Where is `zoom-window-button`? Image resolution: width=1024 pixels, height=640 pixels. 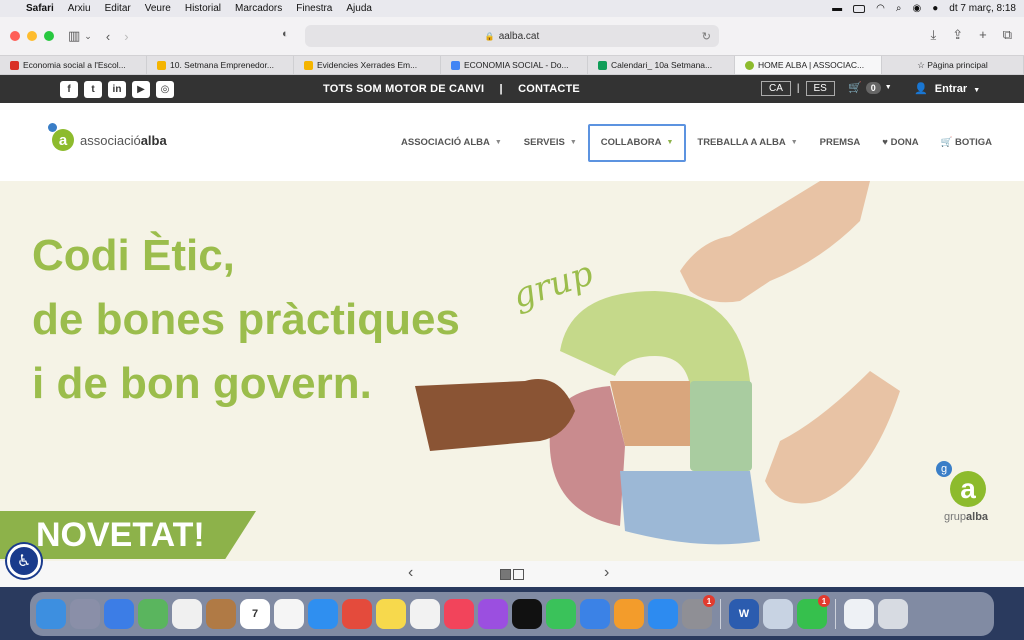
zoom-window-button is located at coordinates (49, 36).